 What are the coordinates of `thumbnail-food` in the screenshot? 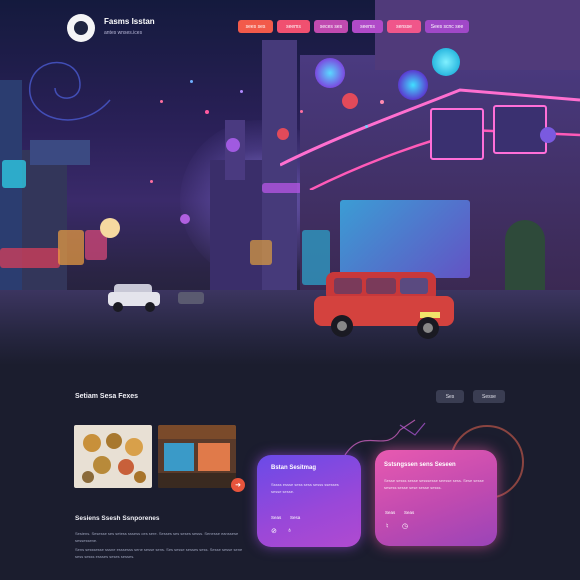 It's located at (113, 456).